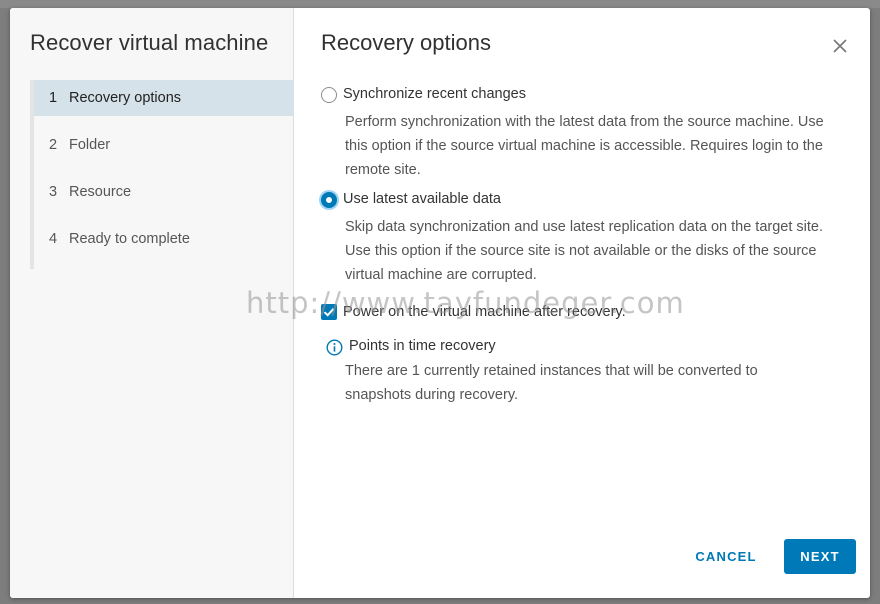  I want to click on info-icon, so click(334, 347).